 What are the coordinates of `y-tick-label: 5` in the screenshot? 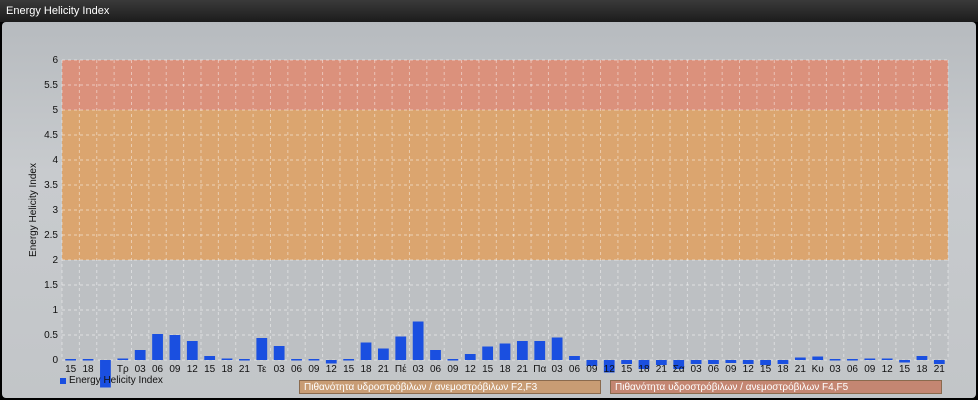 It's located at (55, 110).